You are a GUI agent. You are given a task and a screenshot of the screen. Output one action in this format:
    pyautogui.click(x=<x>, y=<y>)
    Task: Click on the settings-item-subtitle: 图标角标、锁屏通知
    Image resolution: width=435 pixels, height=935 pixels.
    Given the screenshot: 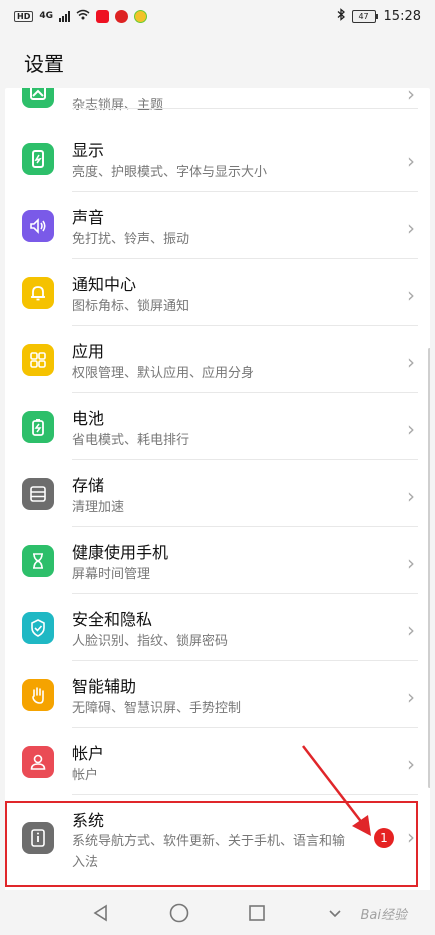 What is the action you would take?
    pyautogui.click(x=131, y=306)
    